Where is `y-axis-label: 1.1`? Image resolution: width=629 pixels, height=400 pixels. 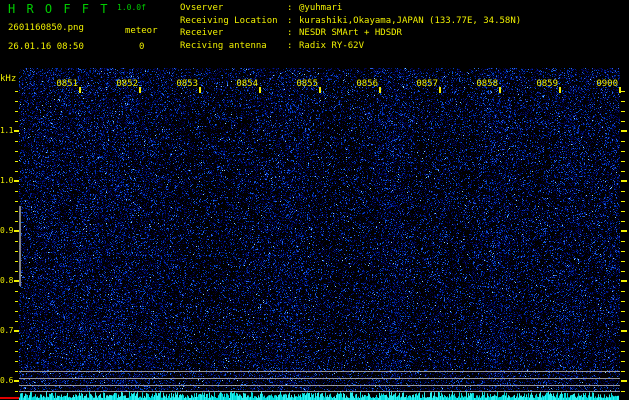 y-axis-label: 1.1 is located at coordinates (6, 130).